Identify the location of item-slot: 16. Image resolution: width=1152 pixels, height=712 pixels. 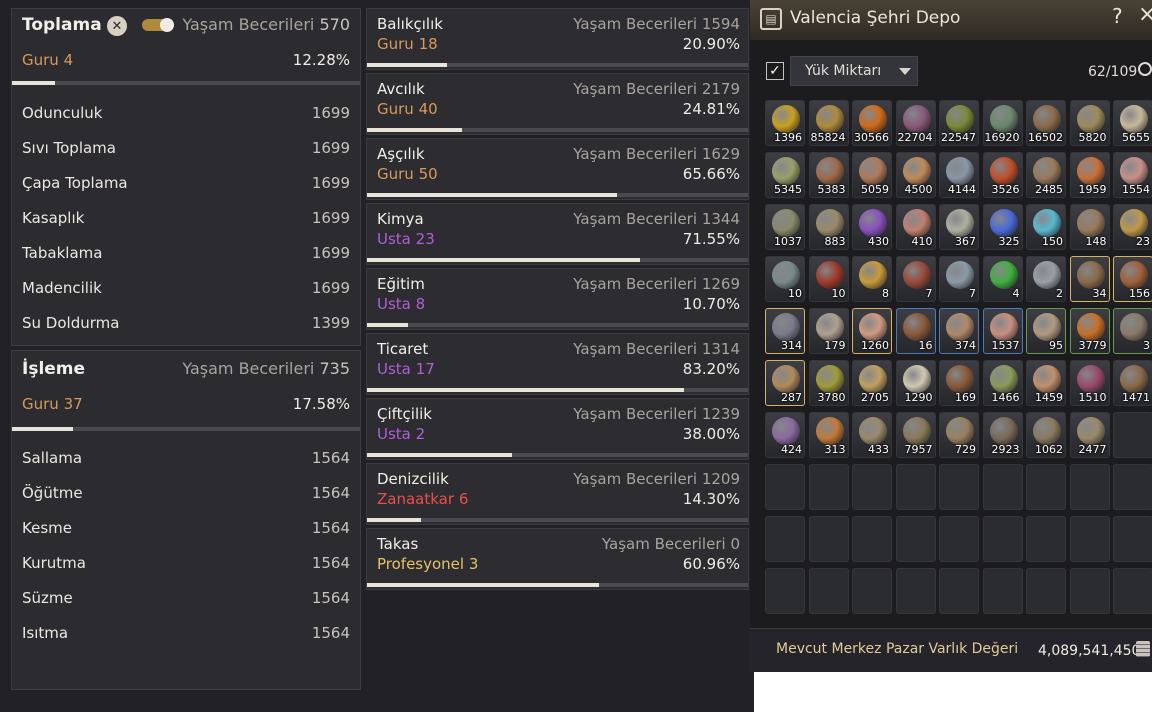
(915, 331).